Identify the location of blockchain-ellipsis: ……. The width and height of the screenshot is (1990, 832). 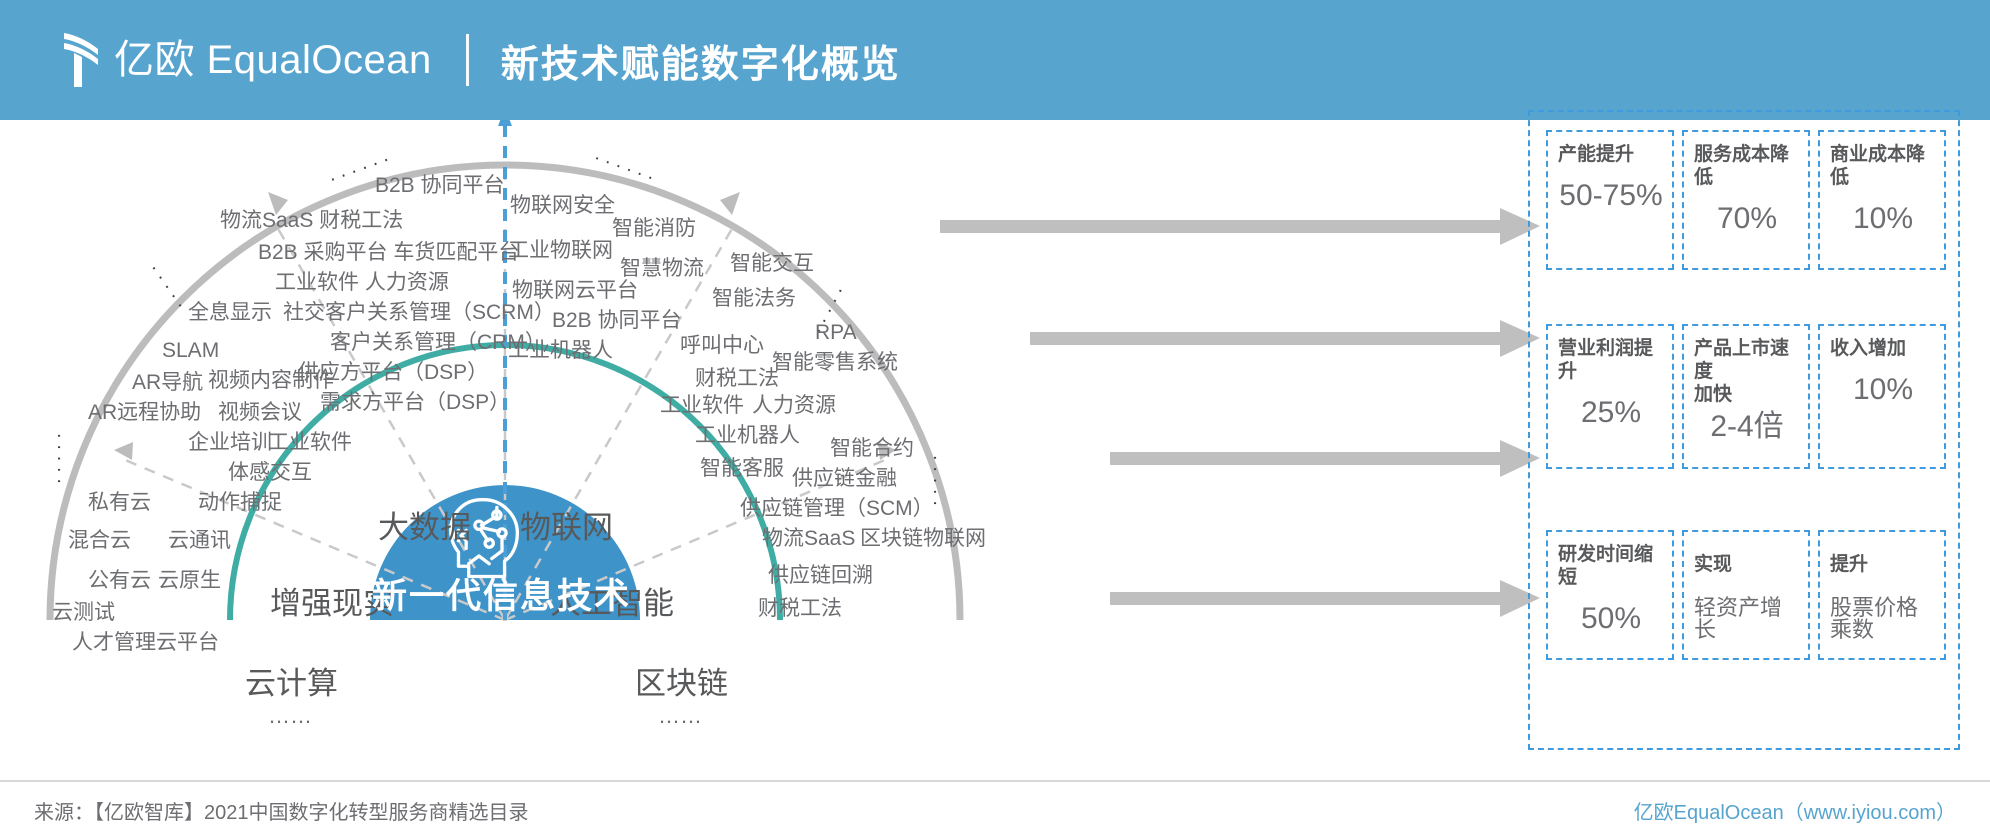
(680, 715).